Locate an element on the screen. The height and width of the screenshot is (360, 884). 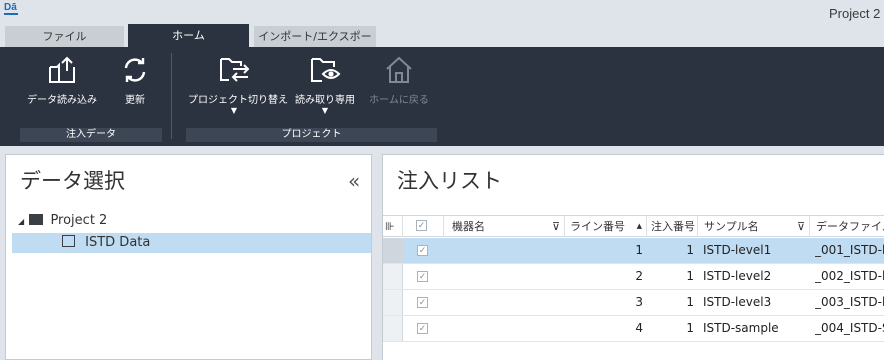
injection-list-title: 注入リスト is located at coordinates (449, 181).